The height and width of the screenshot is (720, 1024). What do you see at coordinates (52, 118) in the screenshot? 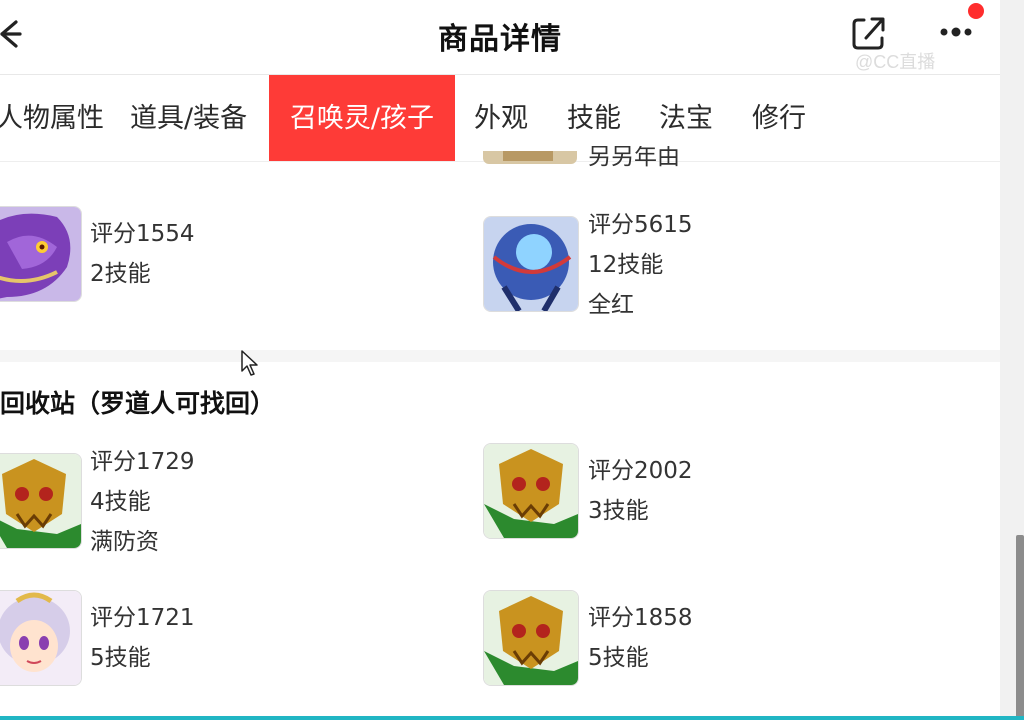
I see `tab-character-attributes: 人物属性` at bounding box center [52, 118].